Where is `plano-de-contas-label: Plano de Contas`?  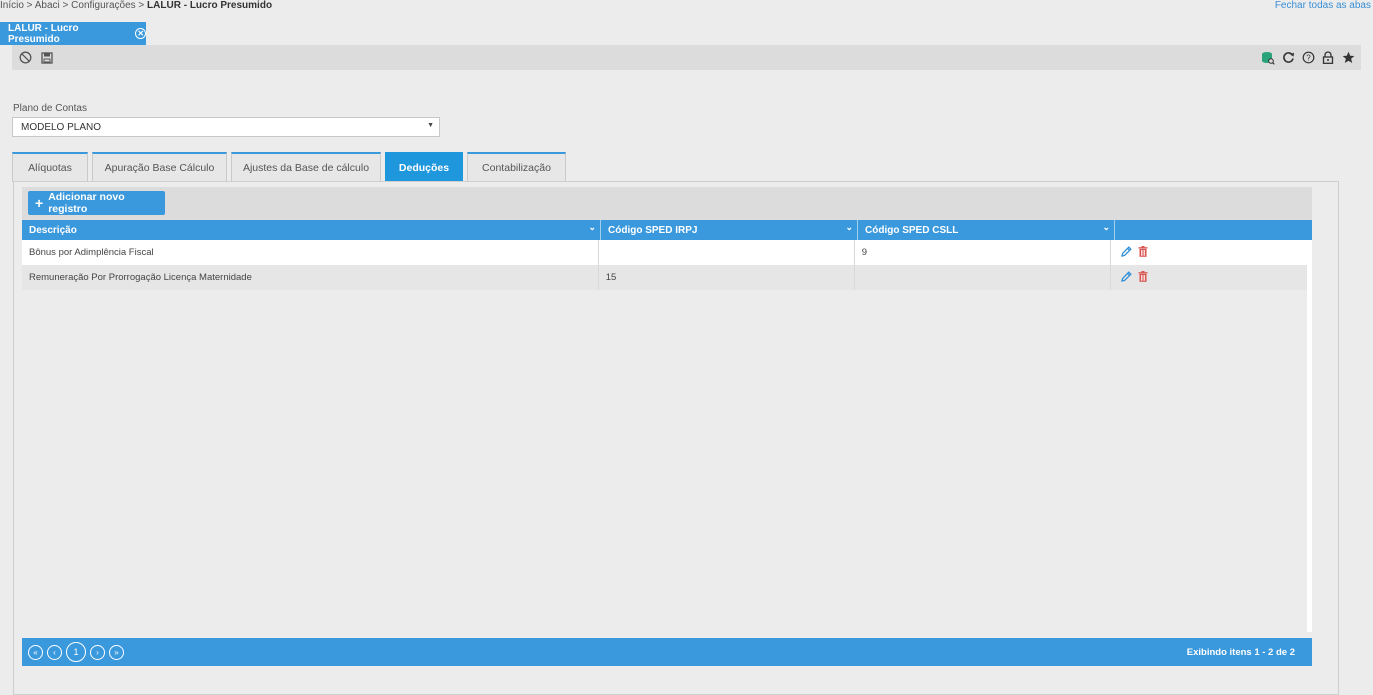 plano-de-contas-label: Plano de Contas is located at coordinates (50, 108).